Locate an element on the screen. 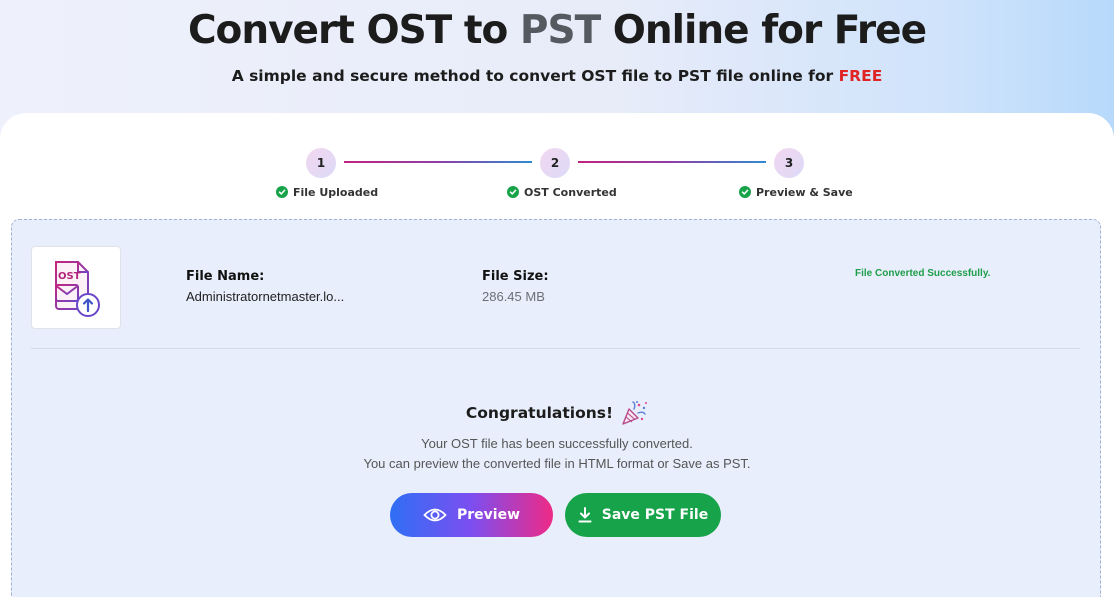 The height and width of the screenshot is (597, 1114). panel-divider is located at coordinates (555, 348).